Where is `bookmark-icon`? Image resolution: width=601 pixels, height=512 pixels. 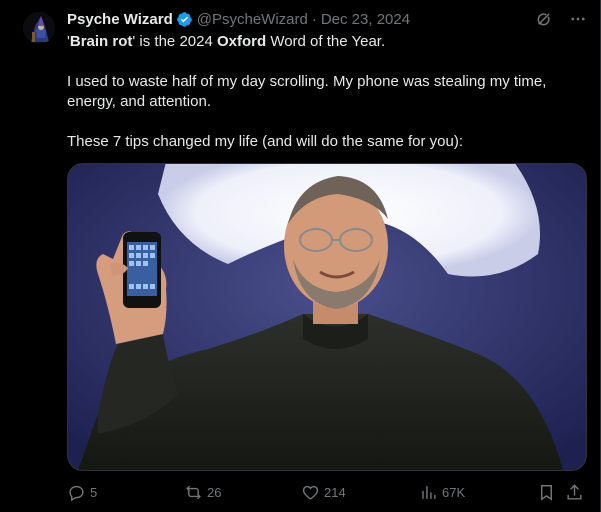 bookmark-icon is located at coordinates (546, 492).